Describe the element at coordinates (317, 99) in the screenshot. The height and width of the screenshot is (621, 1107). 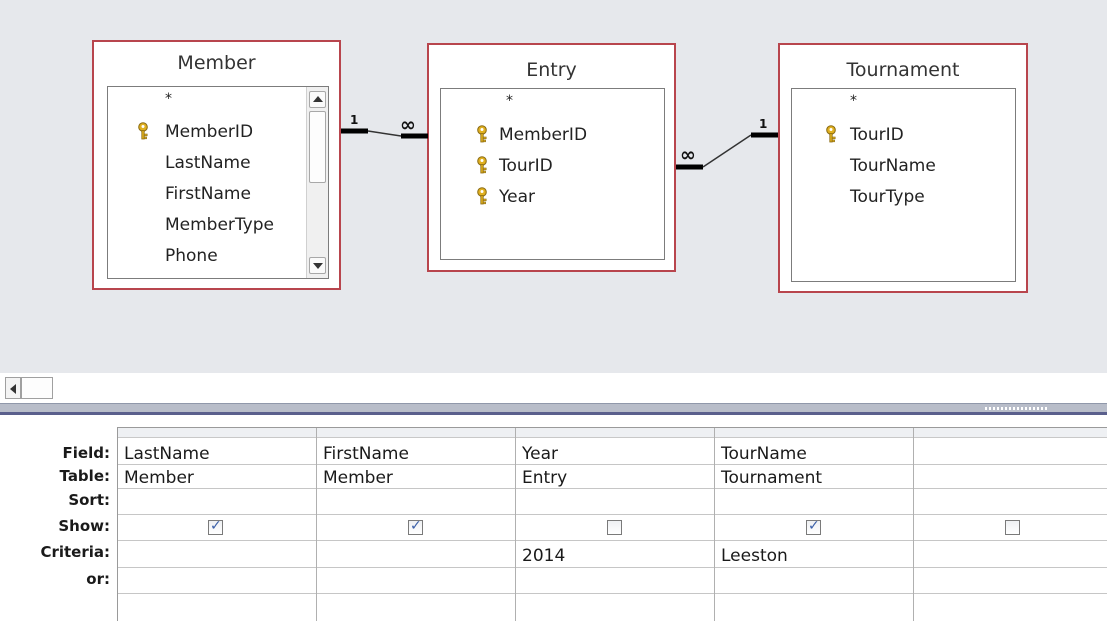
I see `scroll-up-arrow-icon` at that location.